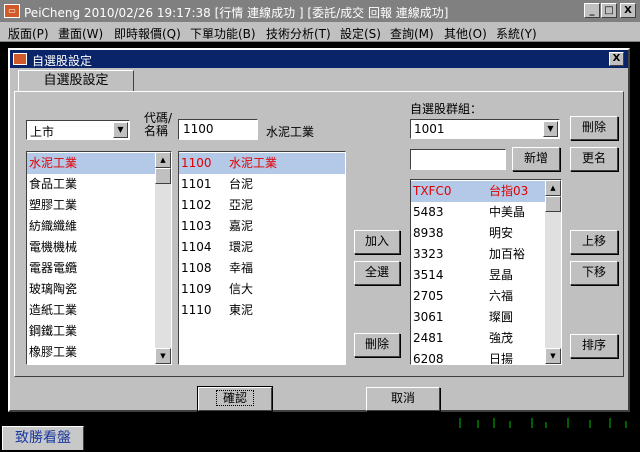  I want to click on category-list-scrollbar: ▲ ▼, so click(163, 258).